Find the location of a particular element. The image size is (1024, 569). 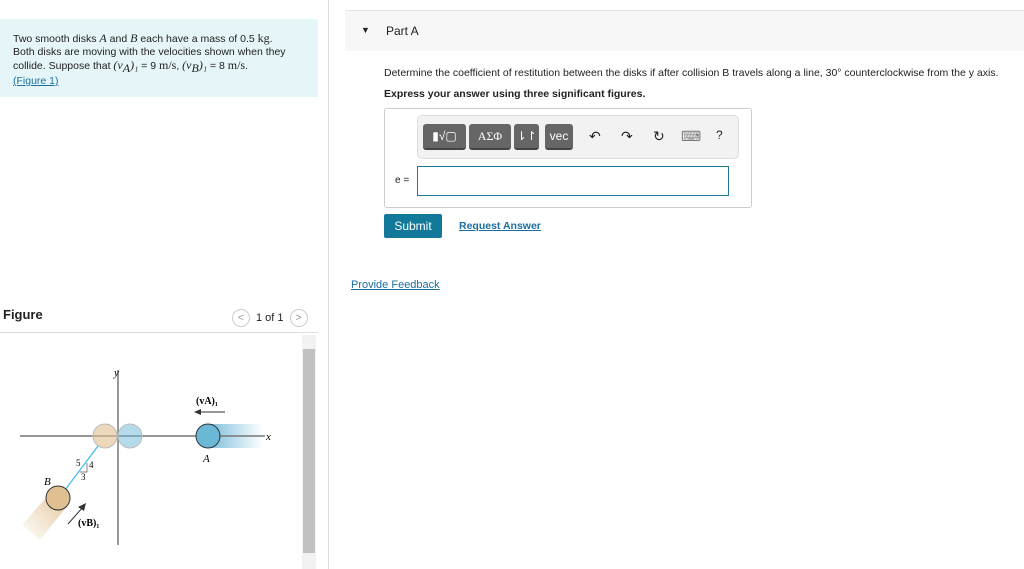

text: and is located at coordinates (118, 39).